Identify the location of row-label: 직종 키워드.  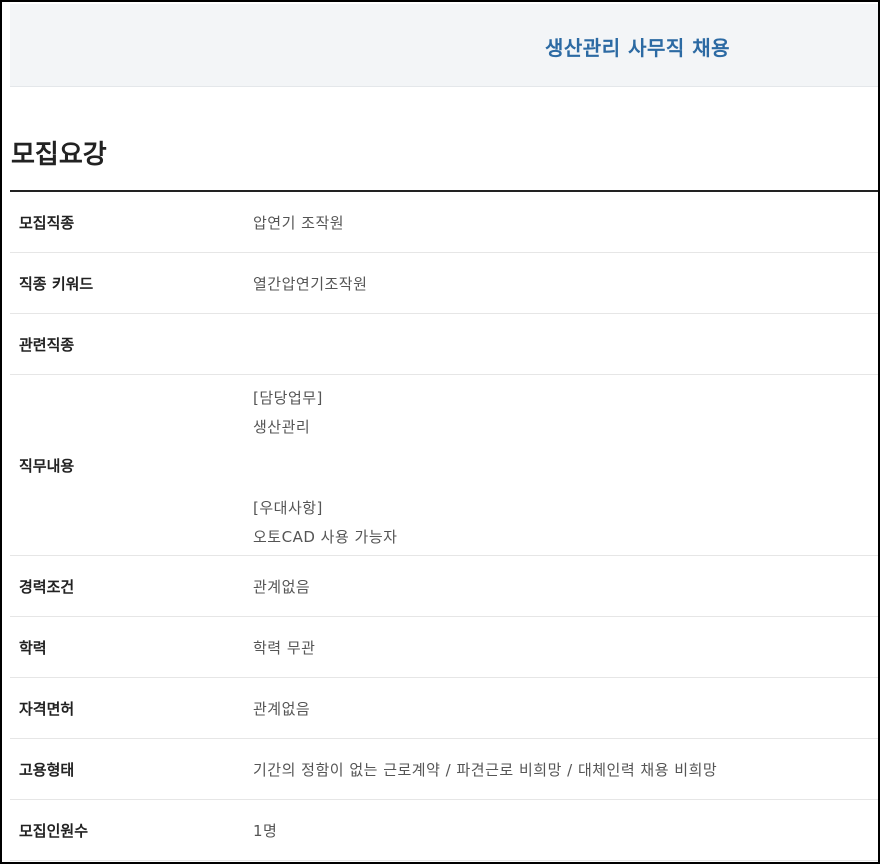
(56, 283).